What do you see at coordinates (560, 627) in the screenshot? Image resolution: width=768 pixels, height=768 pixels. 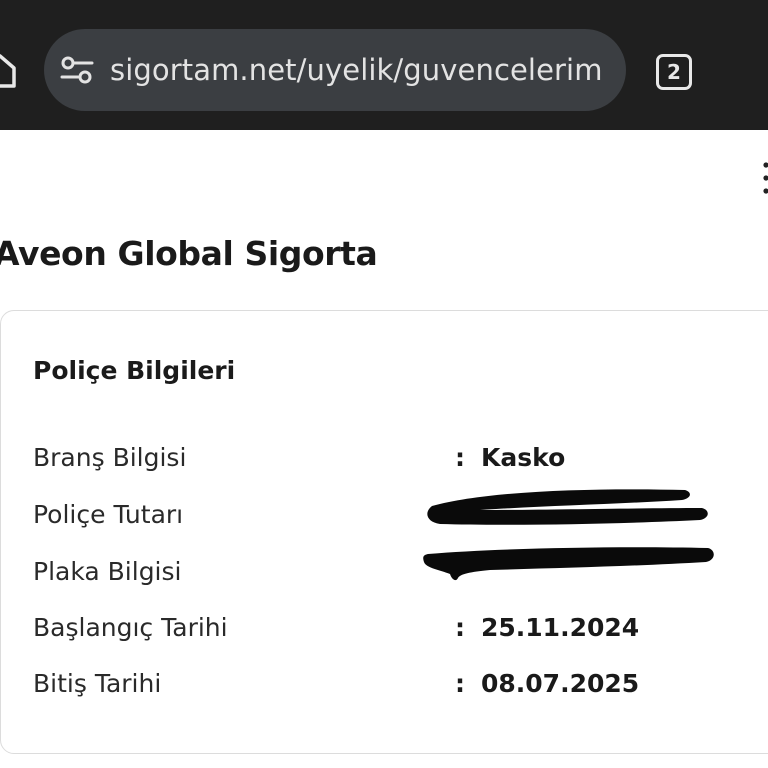 I see `start-date-value: 25.11.2024` at bounding box center [560, 627].